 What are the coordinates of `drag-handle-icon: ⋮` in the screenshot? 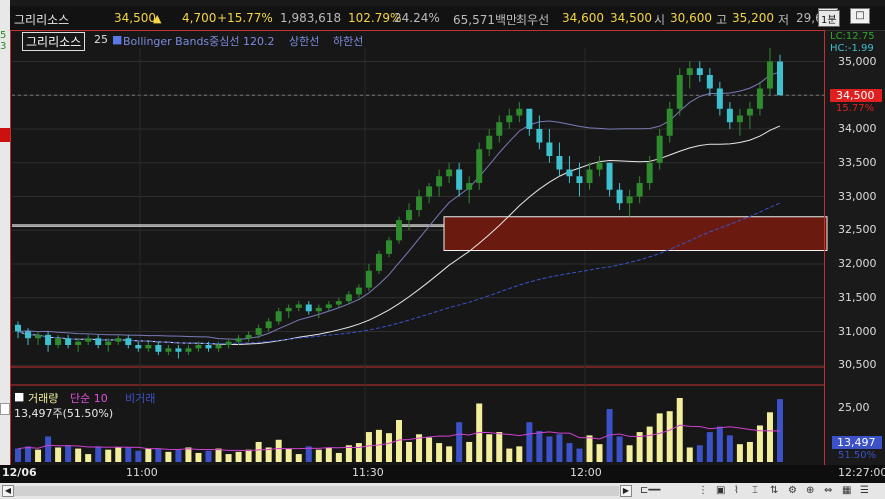 It's located at (703, 490).